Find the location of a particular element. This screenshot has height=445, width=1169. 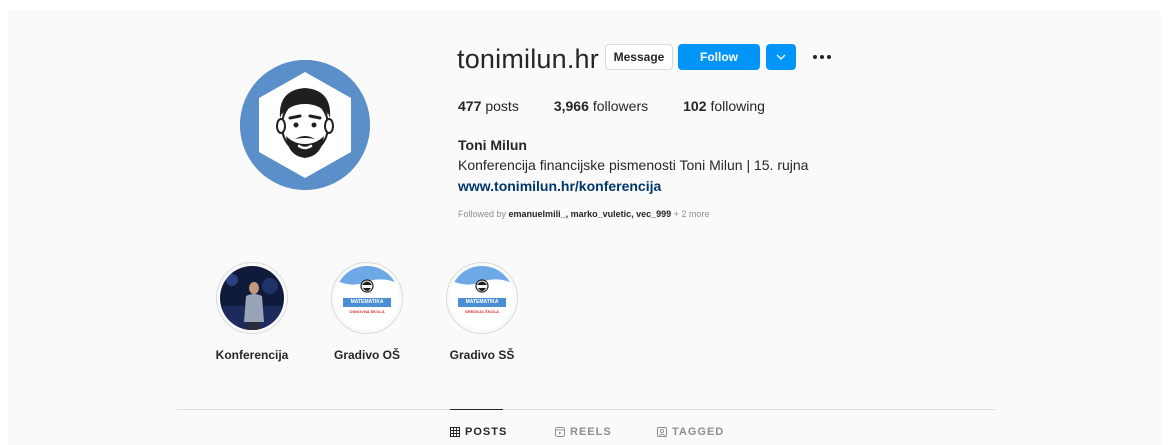

profile-avatar is located at coordinates (305, 125).